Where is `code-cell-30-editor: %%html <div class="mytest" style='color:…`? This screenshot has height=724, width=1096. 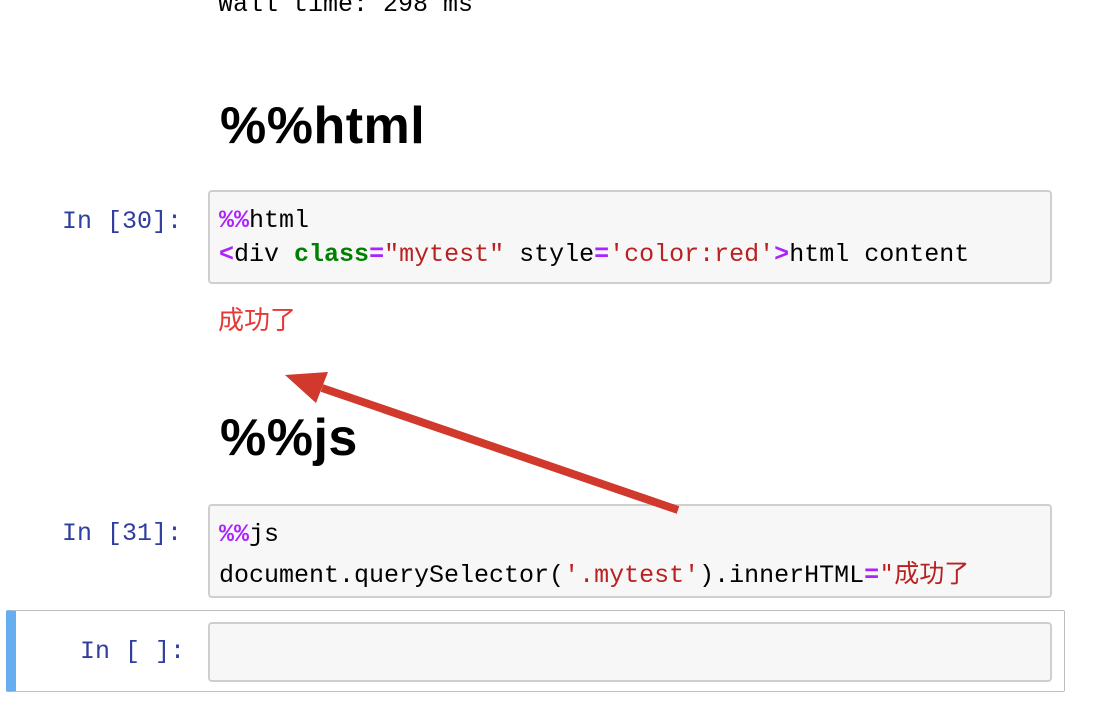
code-cell-30-editor: %%html <div class="mytest" style='color:… is located at coordinates (630, 237).